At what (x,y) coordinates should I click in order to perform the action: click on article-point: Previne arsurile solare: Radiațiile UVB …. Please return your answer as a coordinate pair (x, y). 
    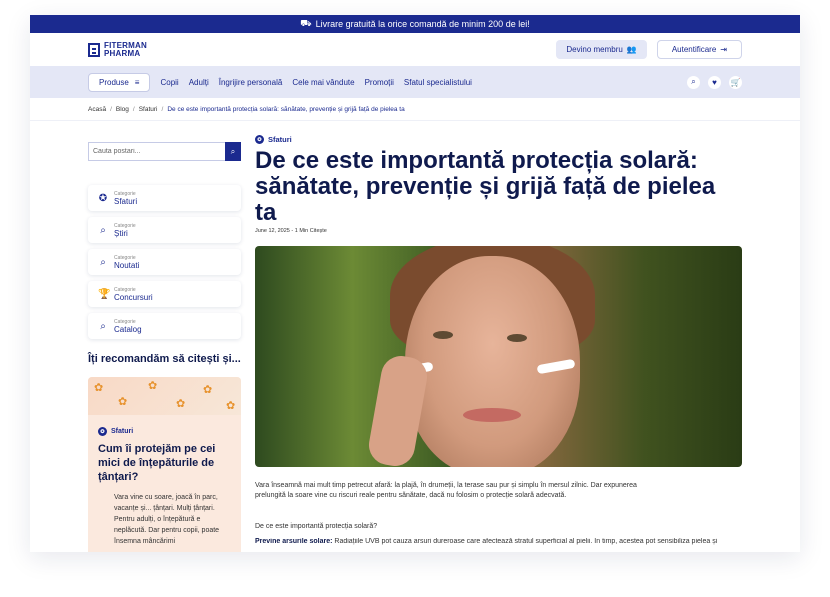
    Looking at the image, I should click on (486, 541).